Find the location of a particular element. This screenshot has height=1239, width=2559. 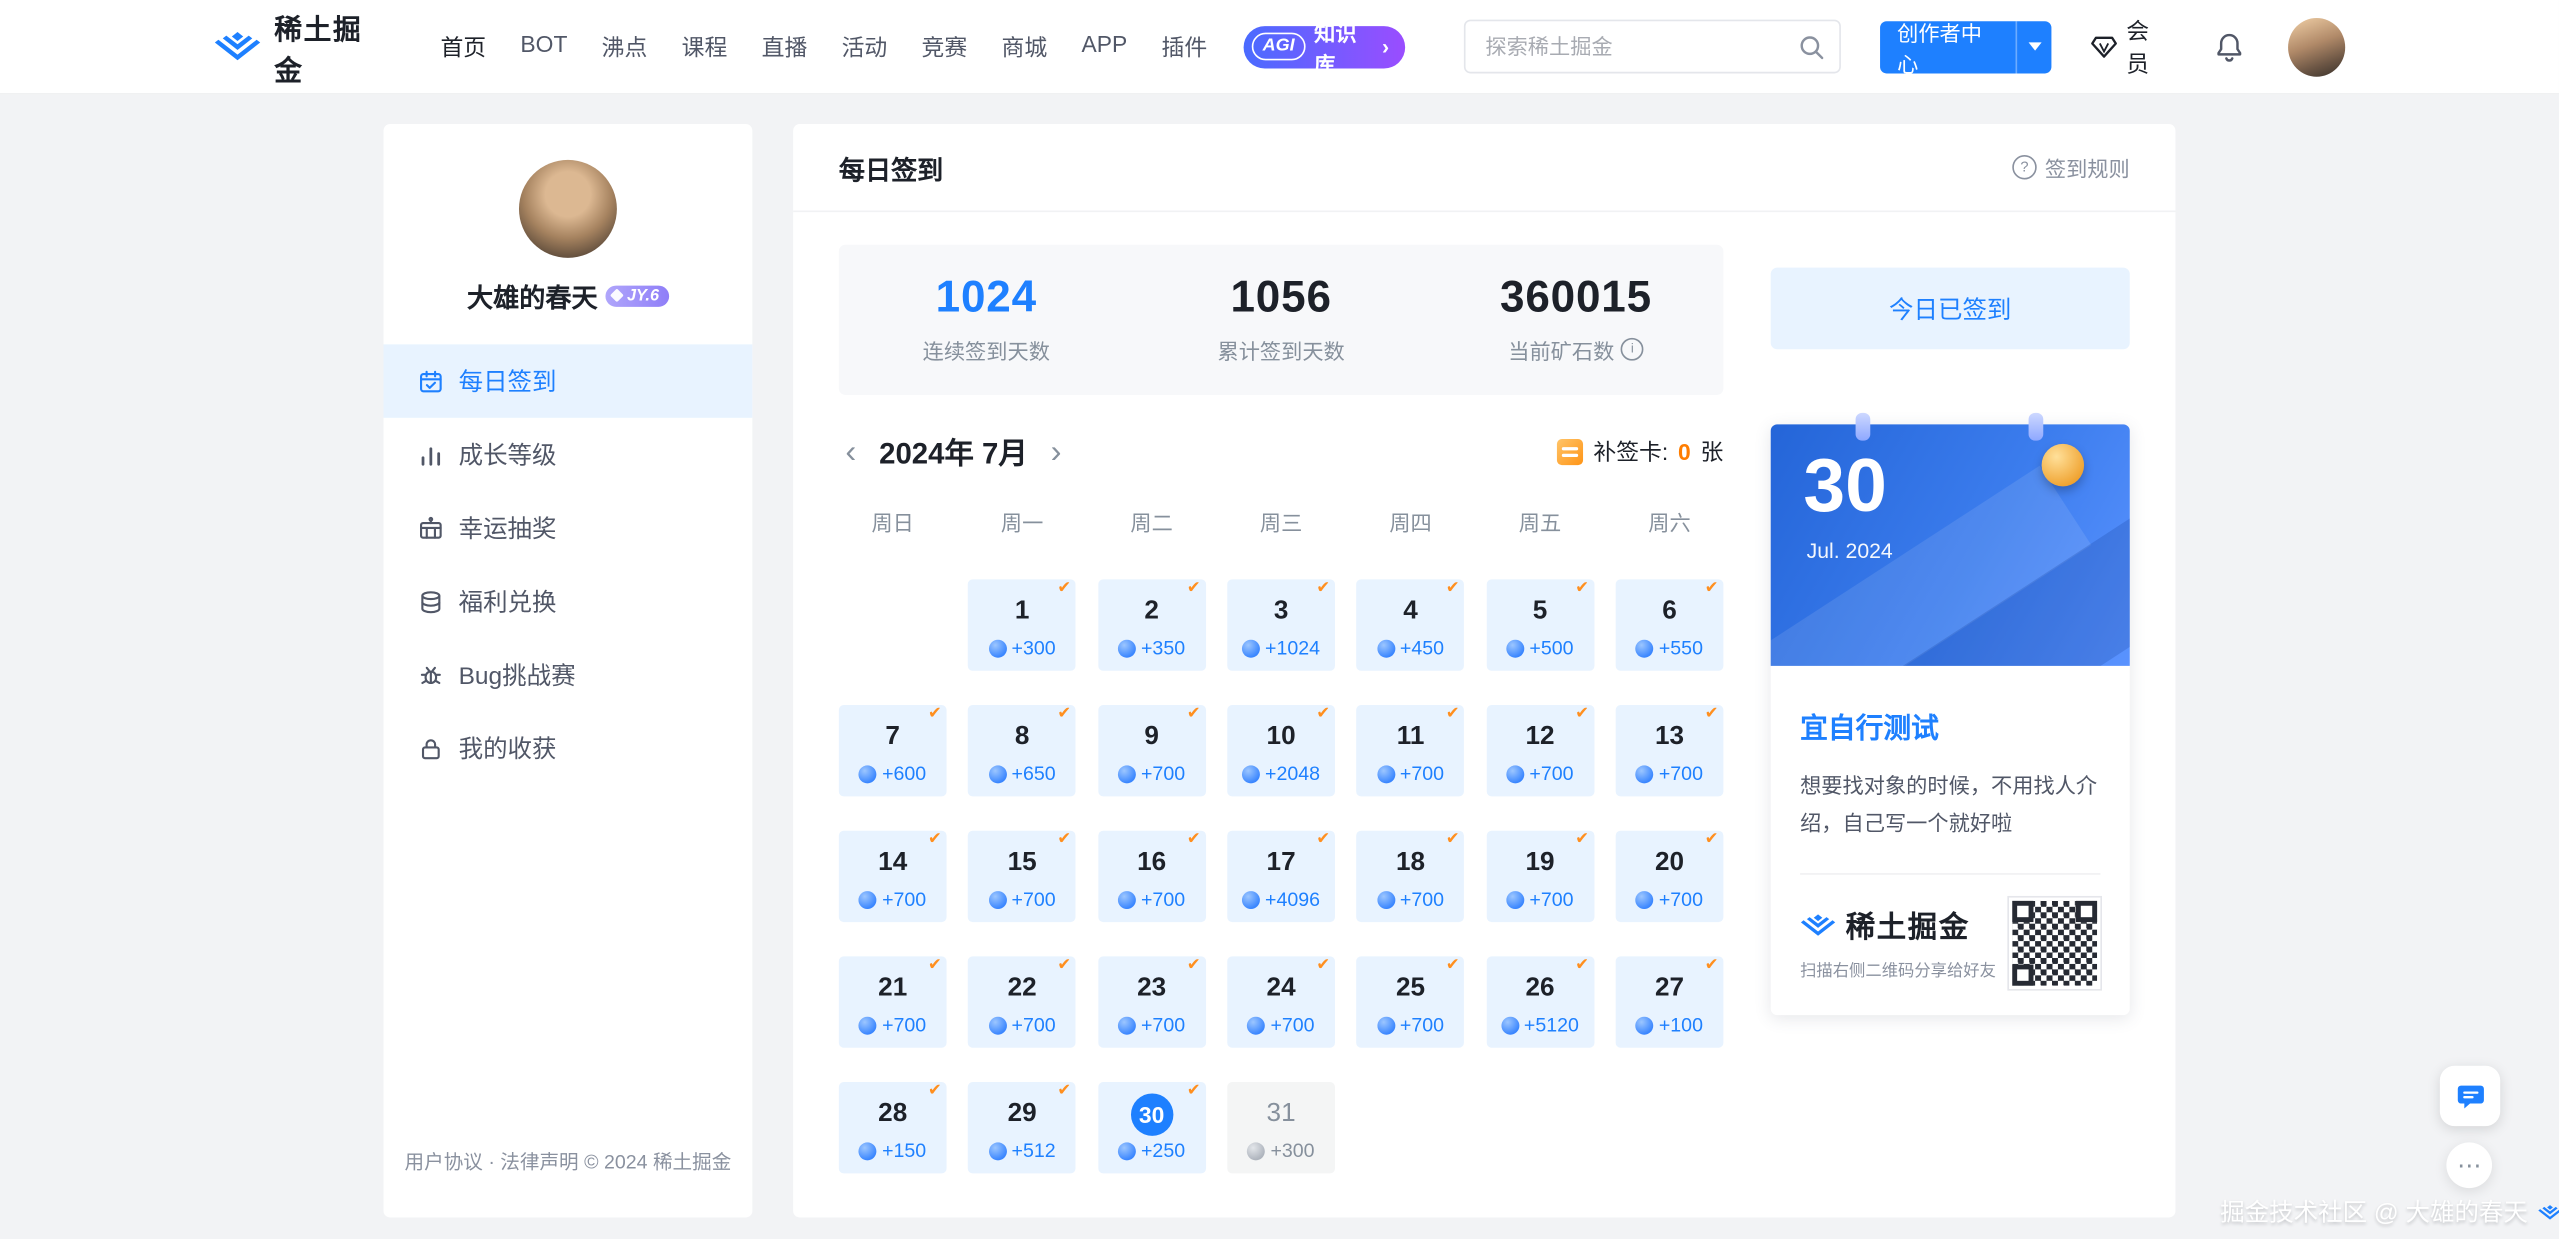

calendar-day-6: ✔ 6 +550 is located at coordinates (1669, 625).